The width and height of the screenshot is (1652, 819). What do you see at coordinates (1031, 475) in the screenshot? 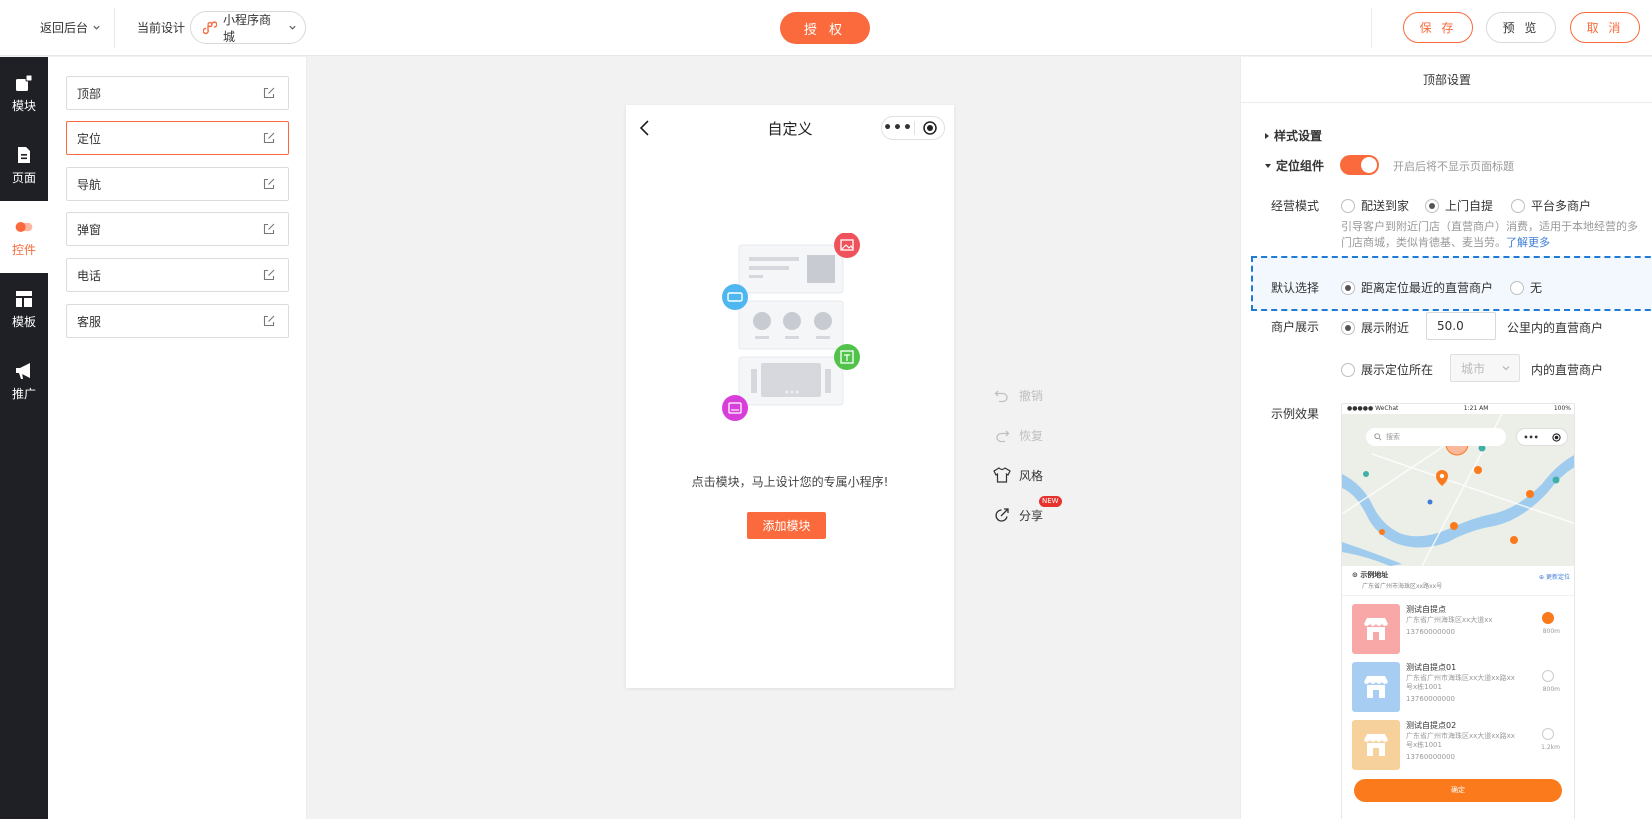
I see `style-label: 风格` at bounding box center [1031, 475].